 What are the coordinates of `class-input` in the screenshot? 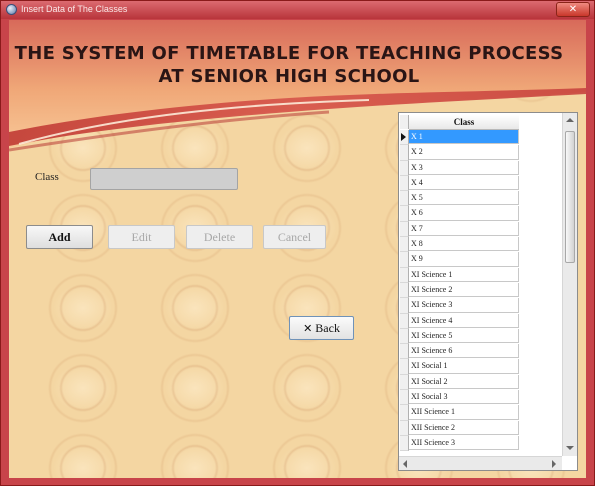 It's located at (164, 179).